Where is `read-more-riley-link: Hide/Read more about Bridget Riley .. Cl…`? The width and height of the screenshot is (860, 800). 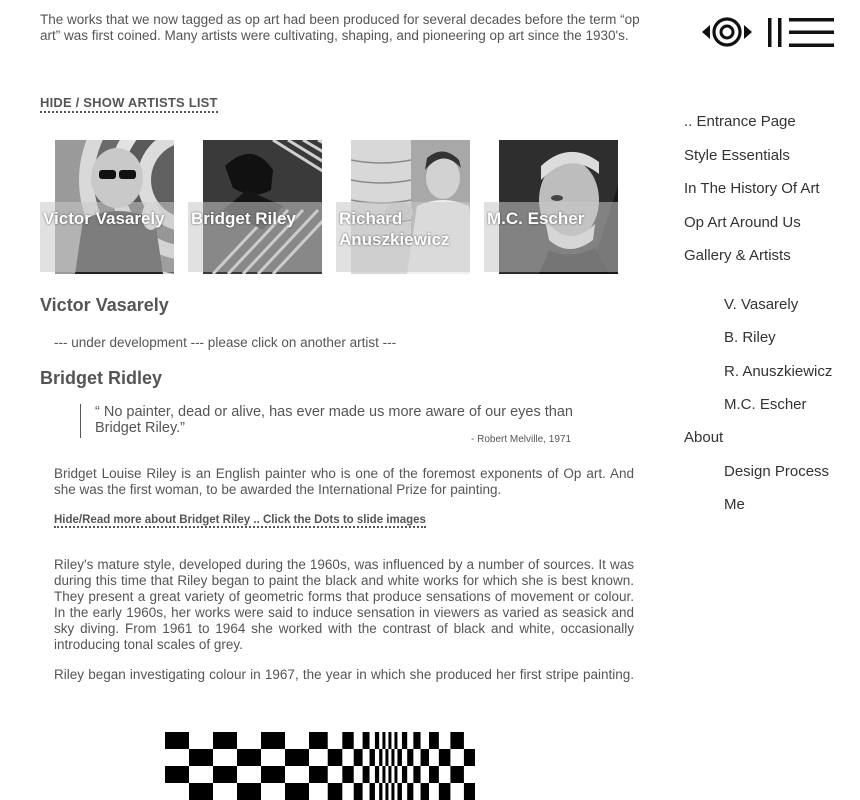
read-more-riley-link: Hide/Read more about Bridget Riley .. Cl… is located at coordinates (240, 521).